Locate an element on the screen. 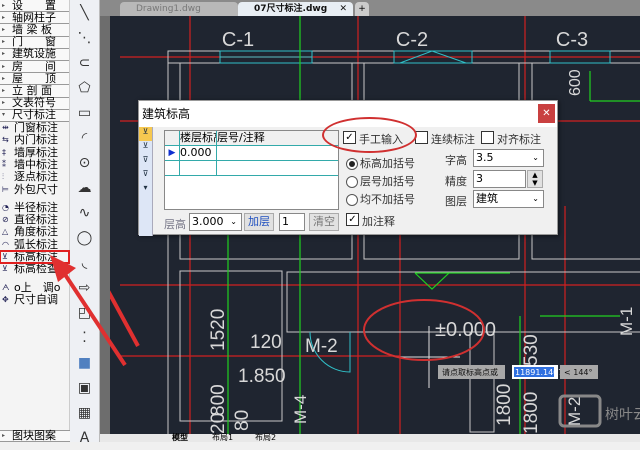 This screenshot has height=450, width=640. window-label: C-3 is located at coordinates (572, 40).